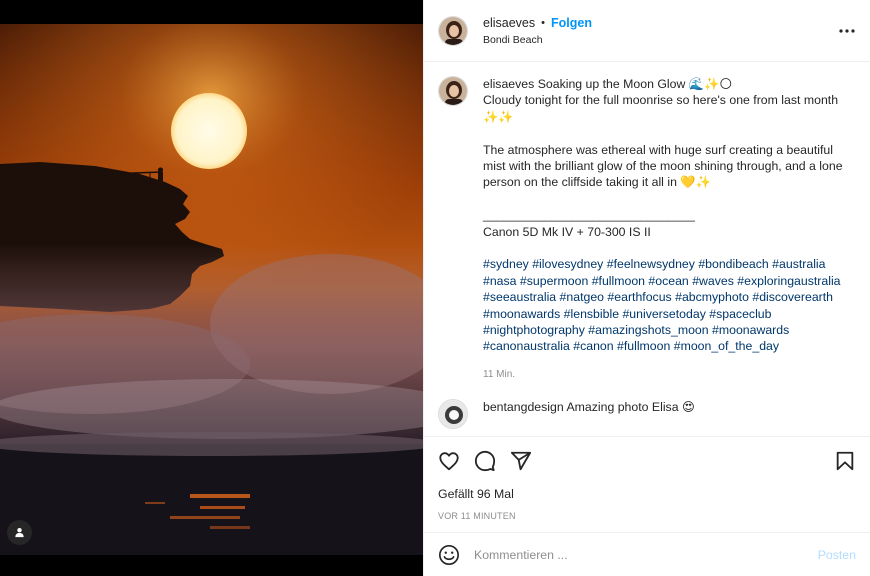  Describe the element at coordinates (537, 40) in the screenshot. I see `location-link: Bondi Beach` at that location.